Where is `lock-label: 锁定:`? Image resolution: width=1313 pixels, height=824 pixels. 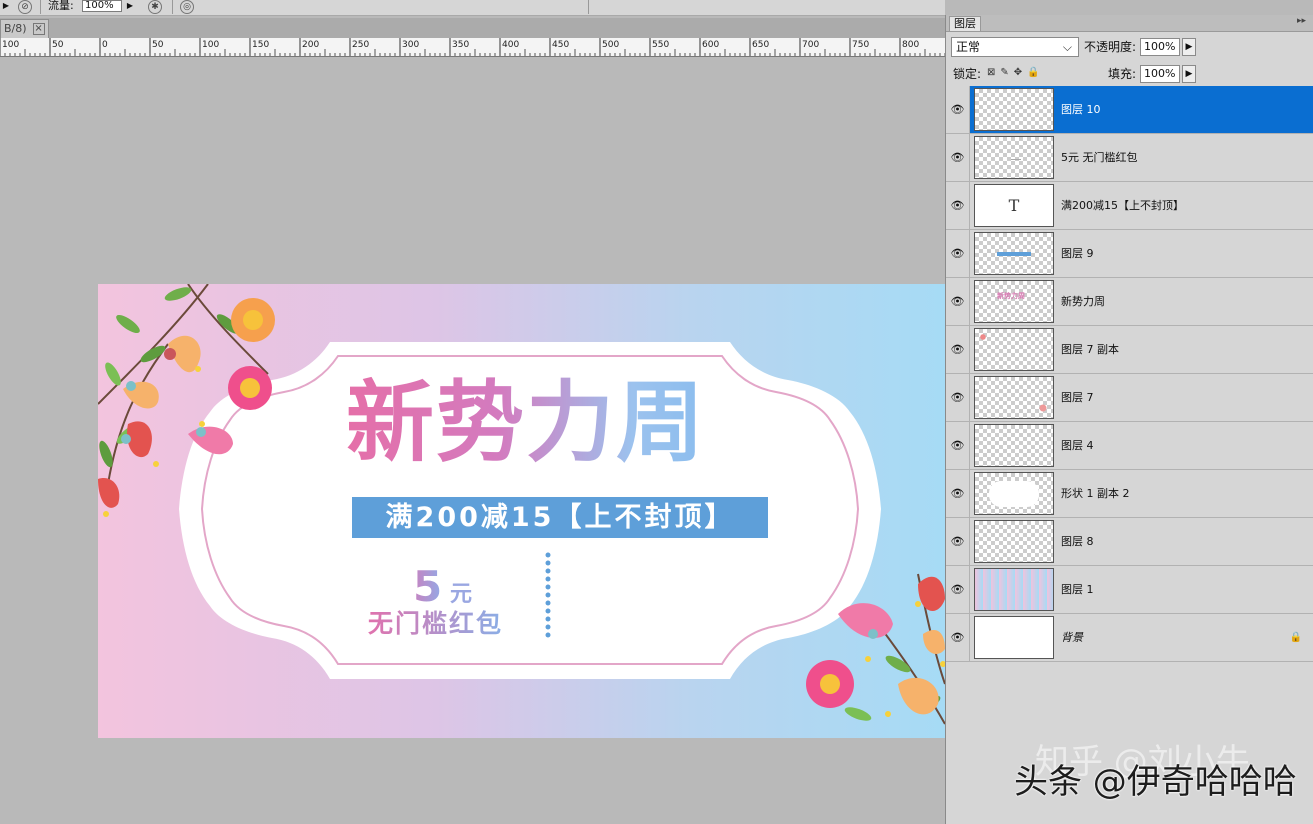
lock-label: 锁定: is located at coordinates (967, 74).